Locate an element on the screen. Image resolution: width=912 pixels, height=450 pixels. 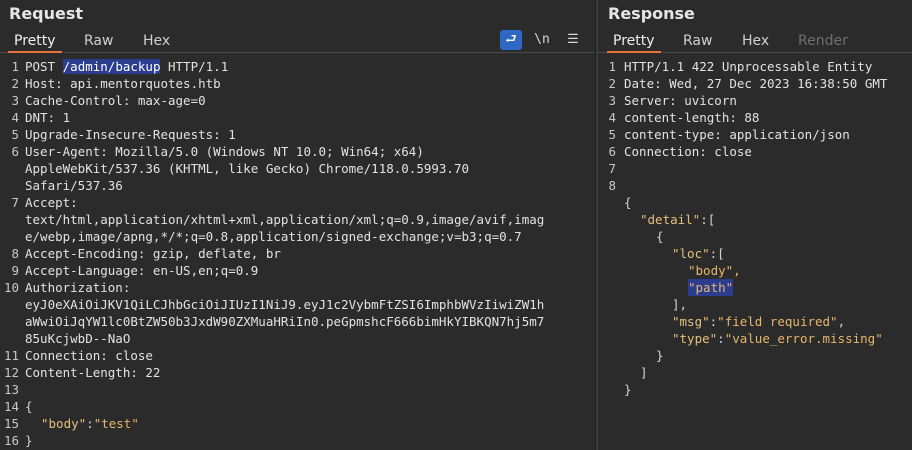
code-line: "msg":"field required", is located at coordinates (755, 321).